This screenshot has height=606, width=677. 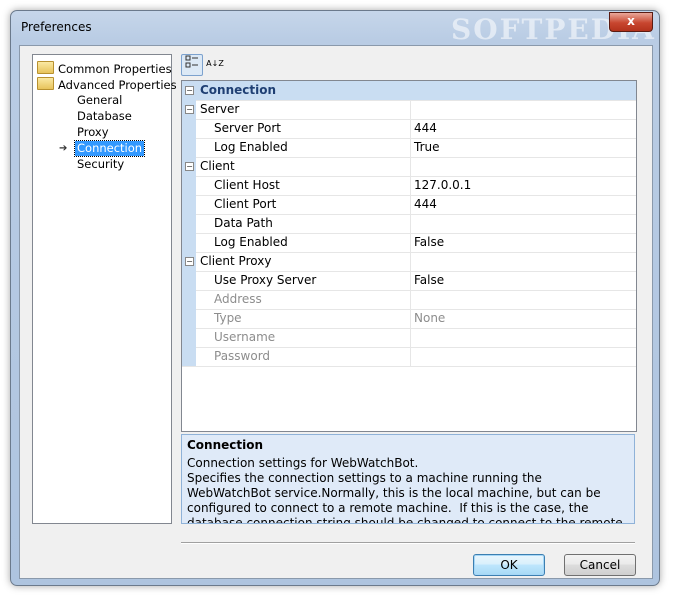 I want to click on categorized-button, so click(x=192, y=65).